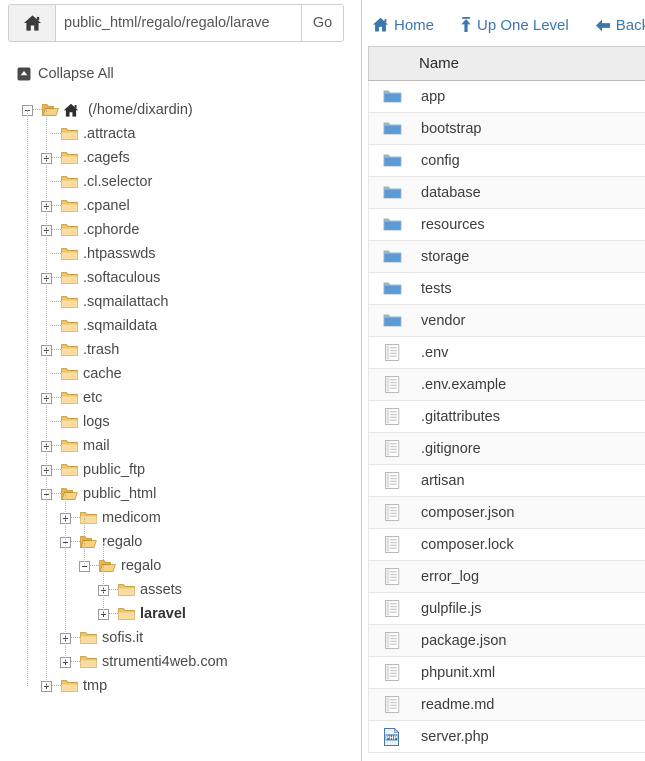  What do you see at coordinates (180, 518) in the screenshot?
I see `tree-node-medicom: medicom` at bounding box center [180, 518].